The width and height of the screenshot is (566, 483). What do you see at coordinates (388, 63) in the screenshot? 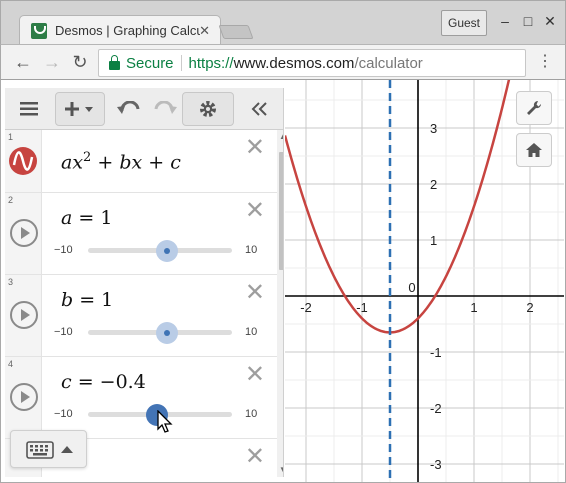
I see `url-path: /calculator` at bounding box center [388, 63].